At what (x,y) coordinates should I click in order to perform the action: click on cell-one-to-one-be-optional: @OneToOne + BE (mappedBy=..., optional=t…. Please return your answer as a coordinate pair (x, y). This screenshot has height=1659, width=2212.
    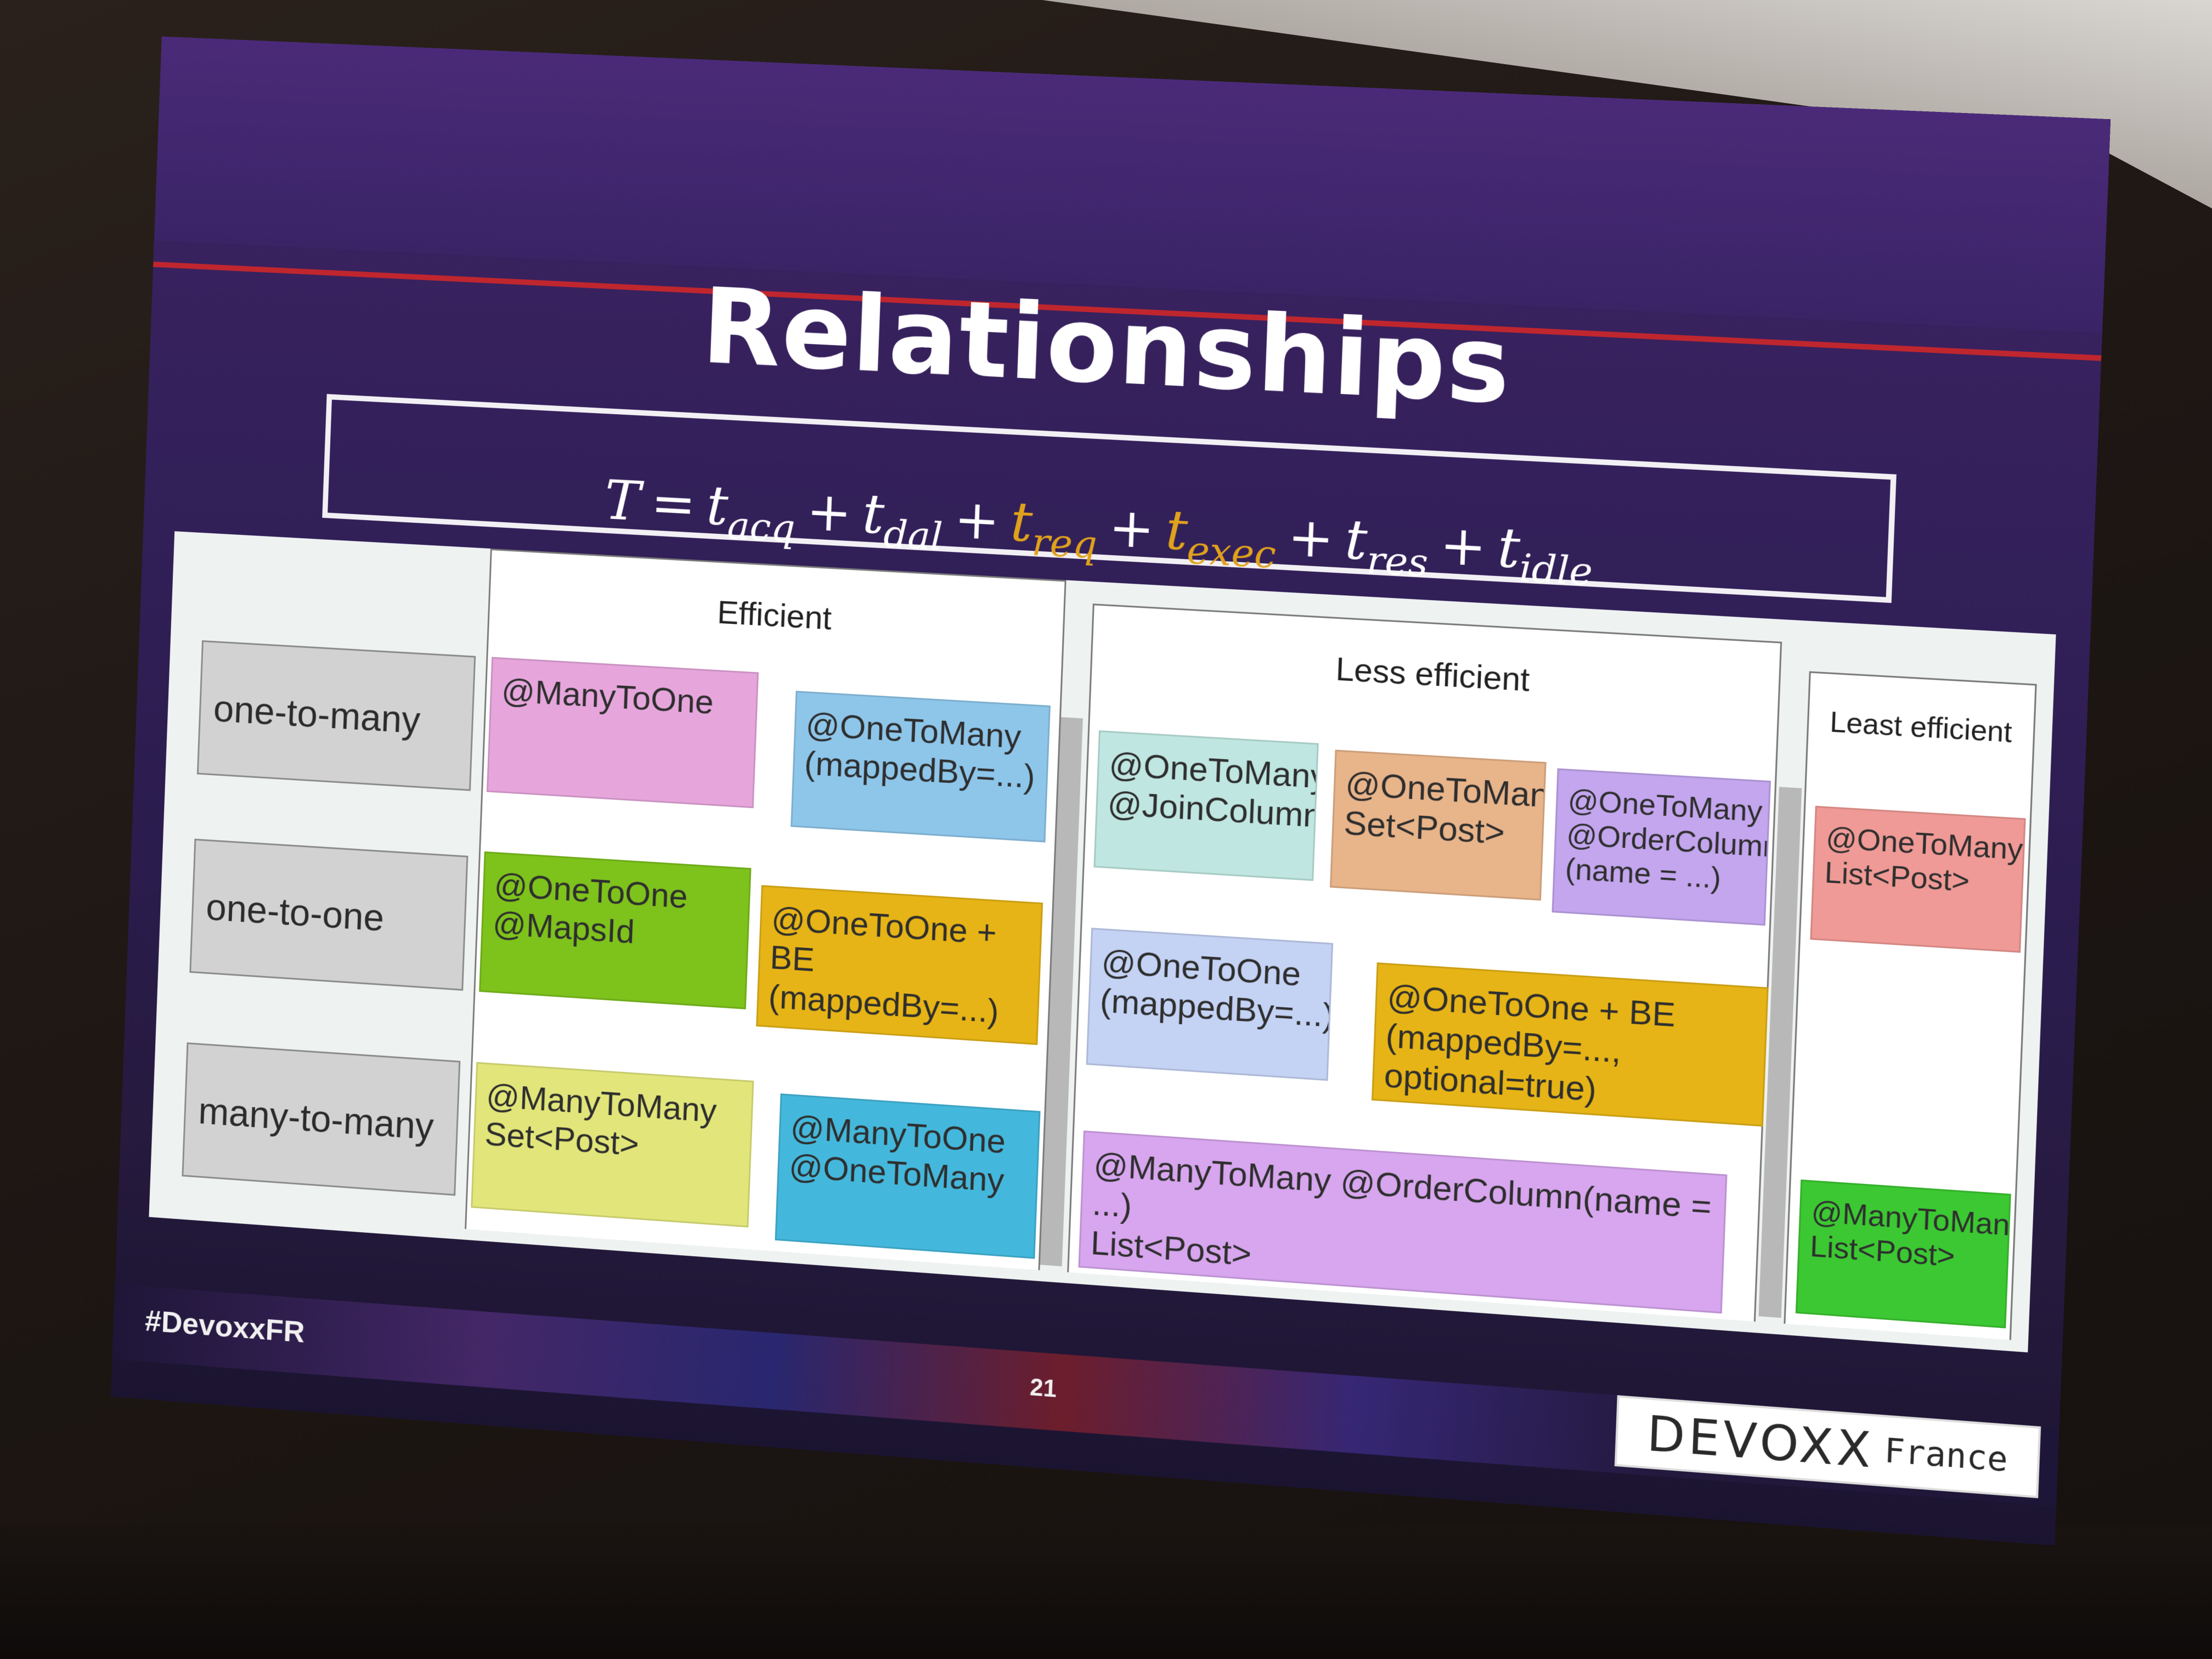
    Looking at the image, I should click on (1571, 1044).